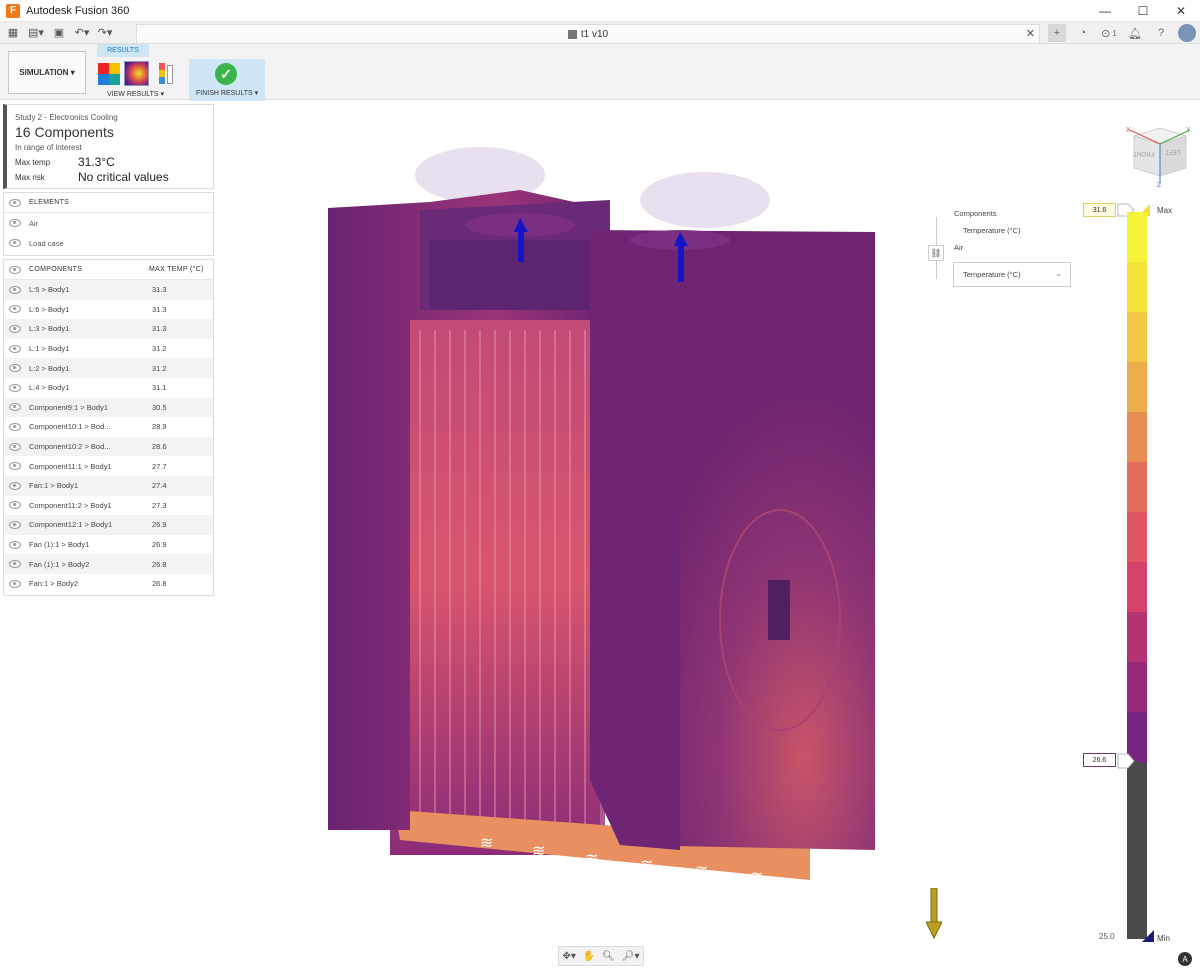  What do you see at coordinates (56, 269) in the screenshot?
I see `components-title: COMPONENTS` at bounding box center [56, 269].